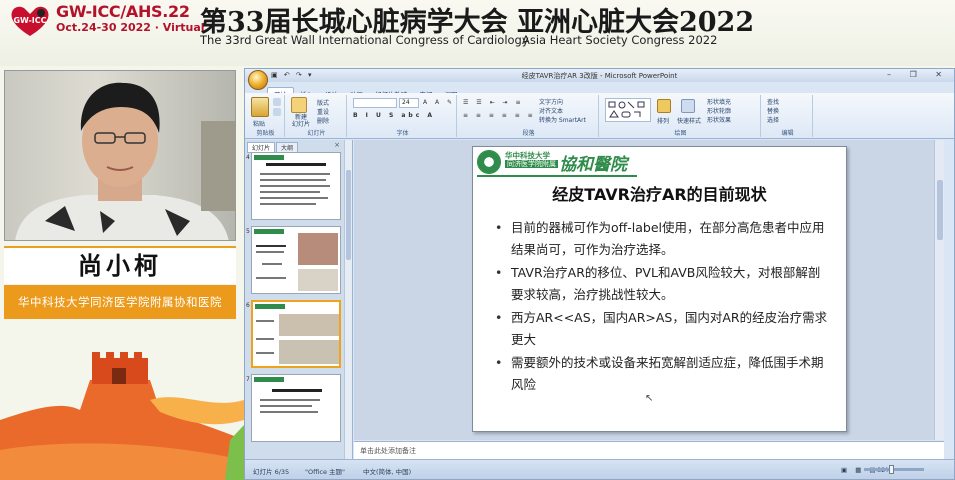  Describe the element at coordinates (296, 164) in the screenshot. I see `thumbnail-title` at that location.